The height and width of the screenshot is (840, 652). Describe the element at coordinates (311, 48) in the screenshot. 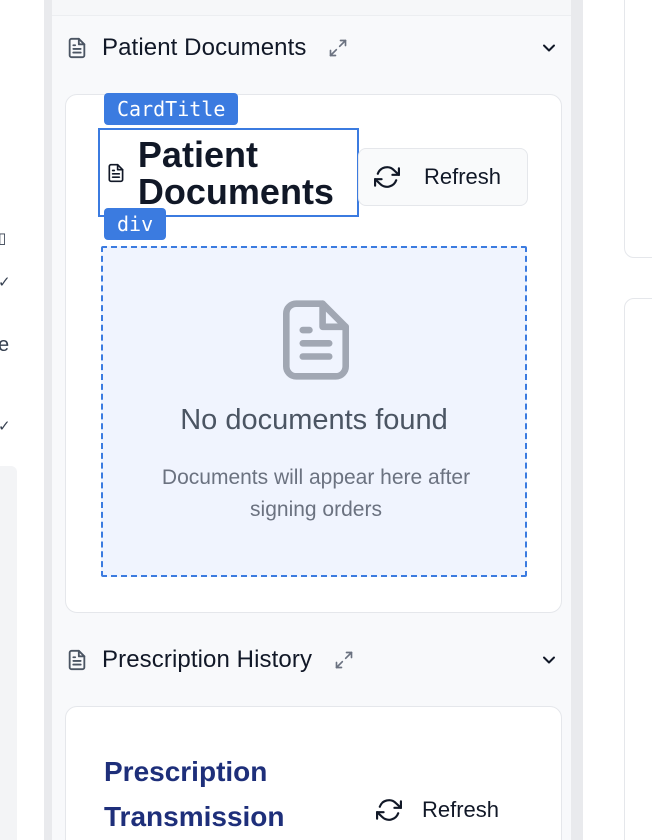

I see `section-header-documents: Patient Documents` at that location.